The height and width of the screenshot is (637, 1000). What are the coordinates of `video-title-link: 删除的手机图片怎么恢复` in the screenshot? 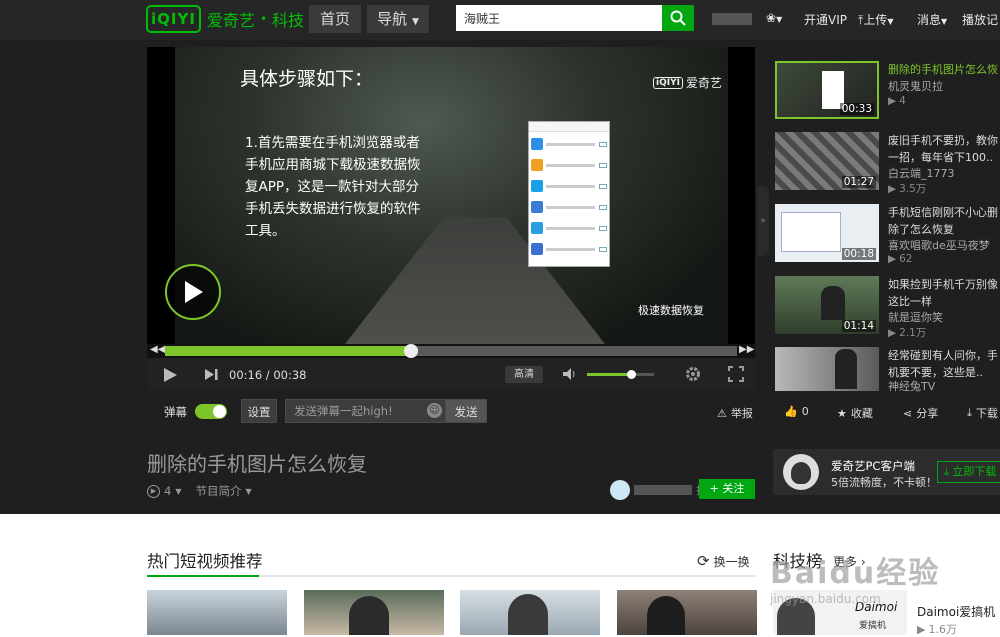 It's located at (944, 69).